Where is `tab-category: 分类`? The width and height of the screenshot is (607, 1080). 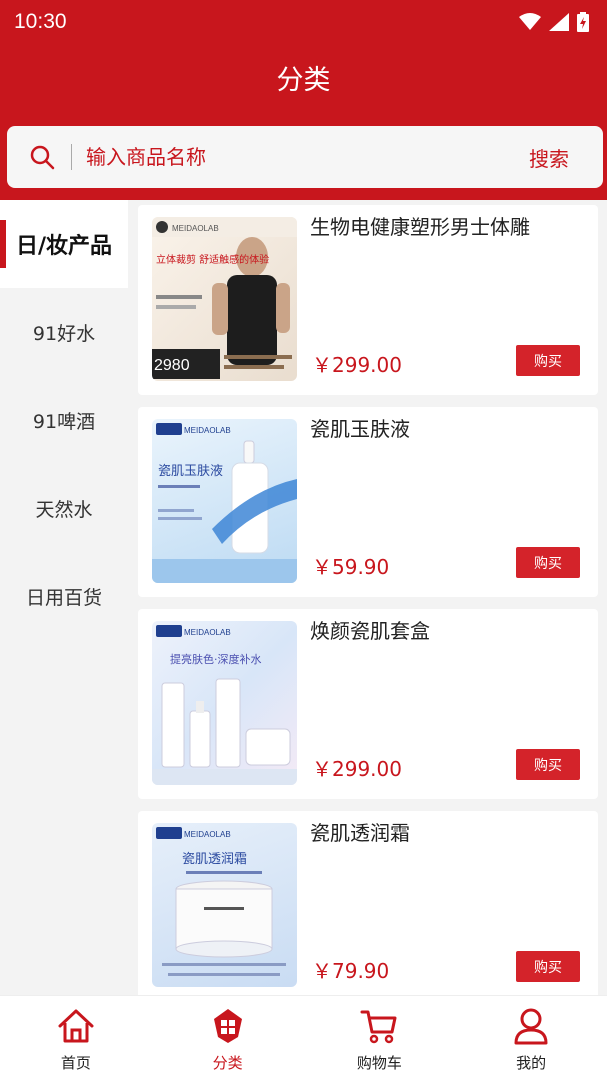 tab-category: 分类 is located at coordinates (228, 1038).